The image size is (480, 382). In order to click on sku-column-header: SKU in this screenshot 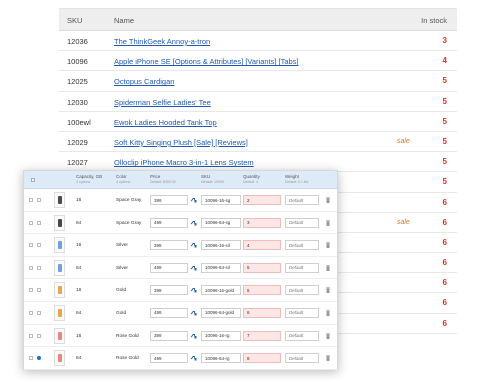, I will do `click(74, 20)`.